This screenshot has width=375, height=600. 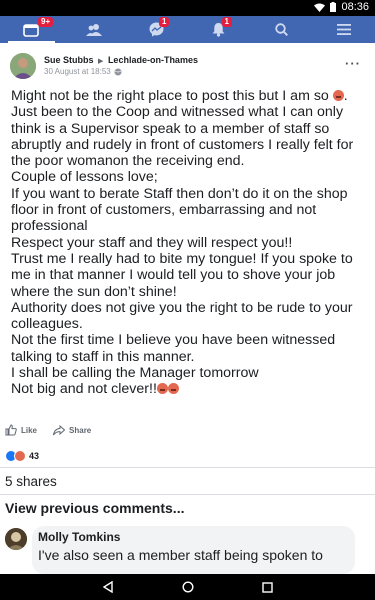 What do you see at coordinates (23, 66) in the screenshot?
I see `author-avatar` at bounding box center [23, 66].